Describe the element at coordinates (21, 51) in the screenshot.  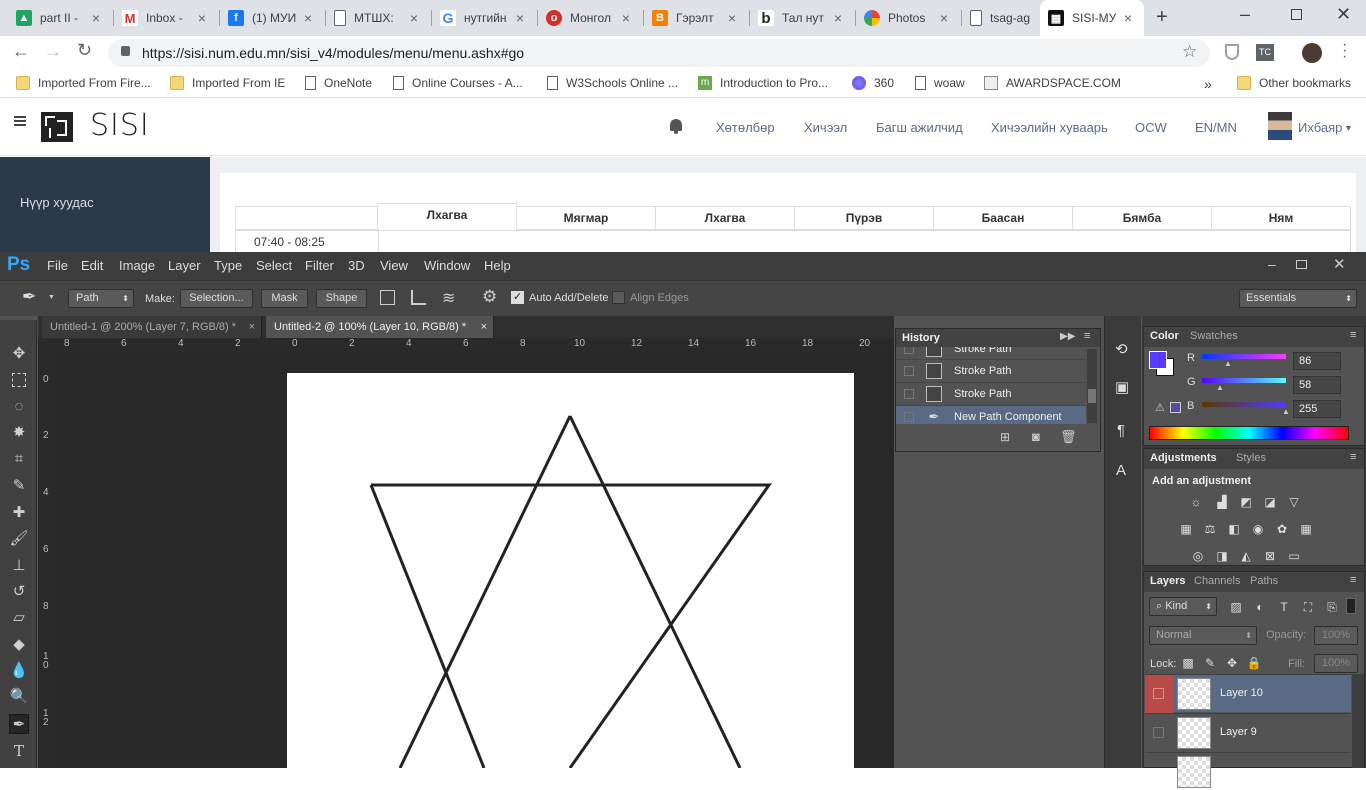
I see `back-icon: ←` at that location.